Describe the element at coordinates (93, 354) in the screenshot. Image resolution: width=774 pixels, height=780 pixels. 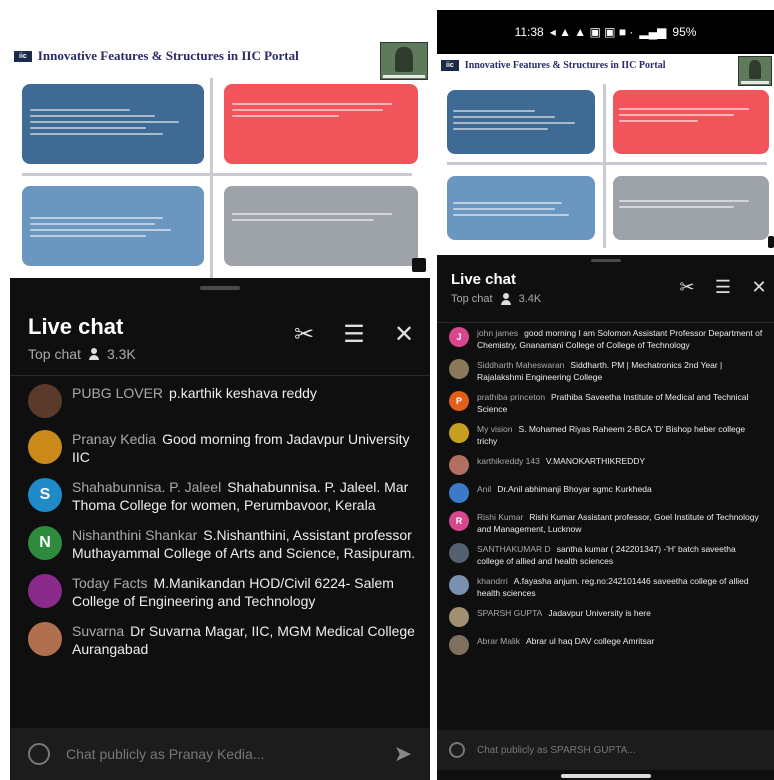
I see `viewers-icon` at that location.